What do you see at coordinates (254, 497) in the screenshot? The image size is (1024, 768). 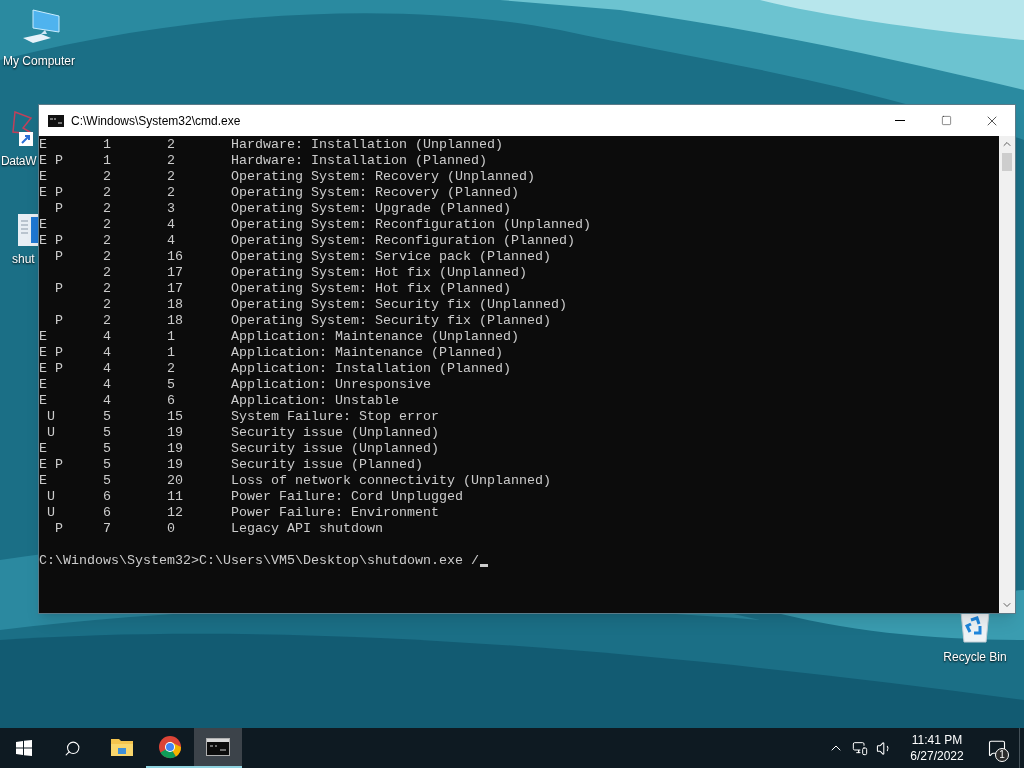 I see `console-line: U 6 11 Power Failure: Cord Unplugged` at bounding box center [254, 497].